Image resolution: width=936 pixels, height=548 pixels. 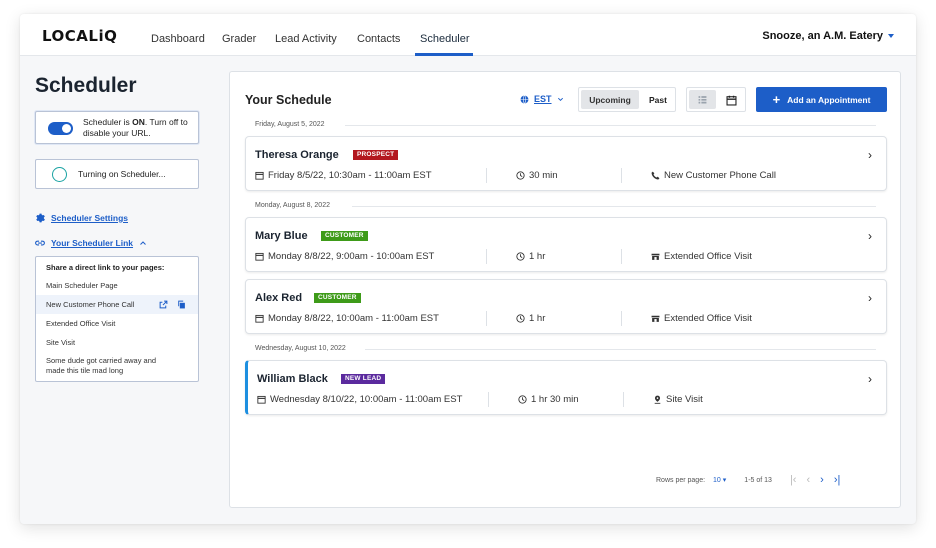 I want to click on chevron-up-icon, so click(x=143, y=243).